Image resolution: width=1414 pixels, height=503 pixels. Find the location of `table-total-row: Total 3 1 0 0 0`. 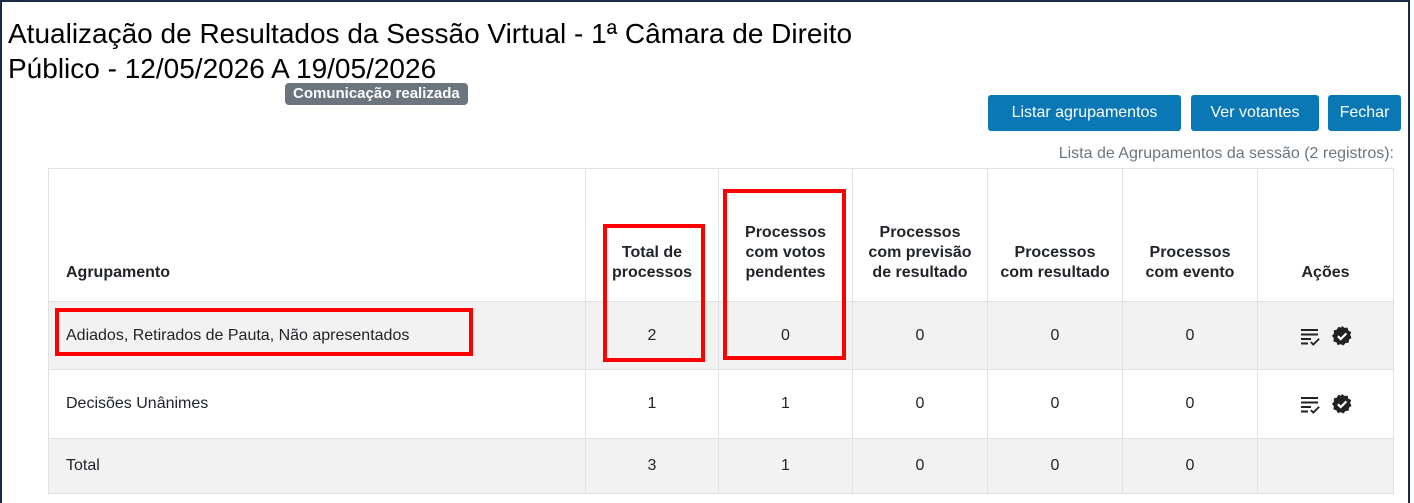

table-total-row: Total 3 1 0 0 0 is located at coordinates (721, 466).